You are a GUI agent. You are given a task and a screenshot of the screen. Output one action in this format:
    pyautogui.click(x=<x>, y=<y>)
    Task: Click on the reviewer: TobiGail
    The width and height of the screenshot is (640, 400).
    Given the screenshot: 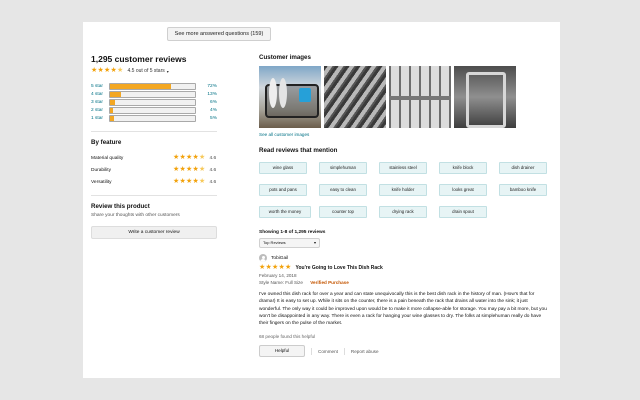 What is the action you would take?
    pyautogui.click(x=408, y=258)
    